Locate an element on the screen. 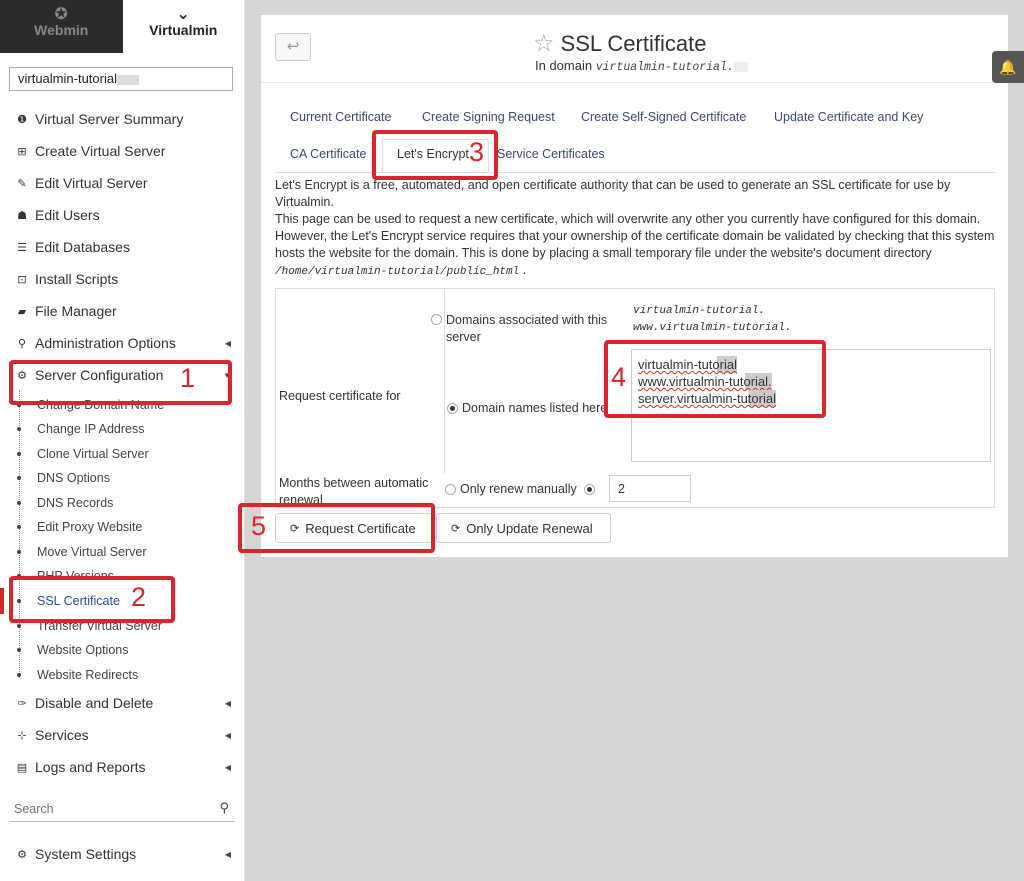  star-icon: ☆ is located at coordinates (544, 43).